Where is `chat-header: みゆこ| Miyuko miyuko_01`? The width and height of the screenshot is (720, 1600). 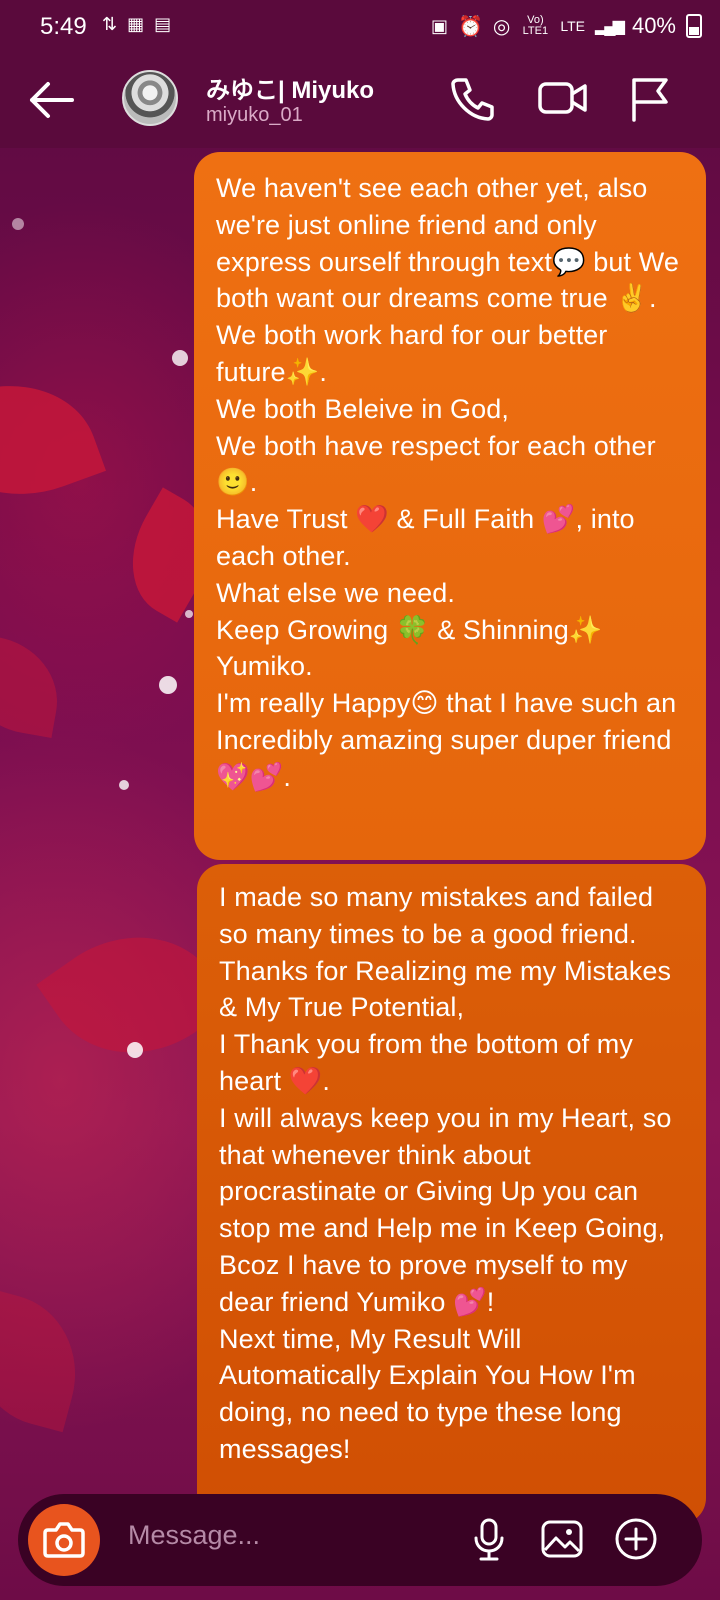 chat-header: みゆこ| Miyuko miyuko_01 is located at coordinates (360, 100).